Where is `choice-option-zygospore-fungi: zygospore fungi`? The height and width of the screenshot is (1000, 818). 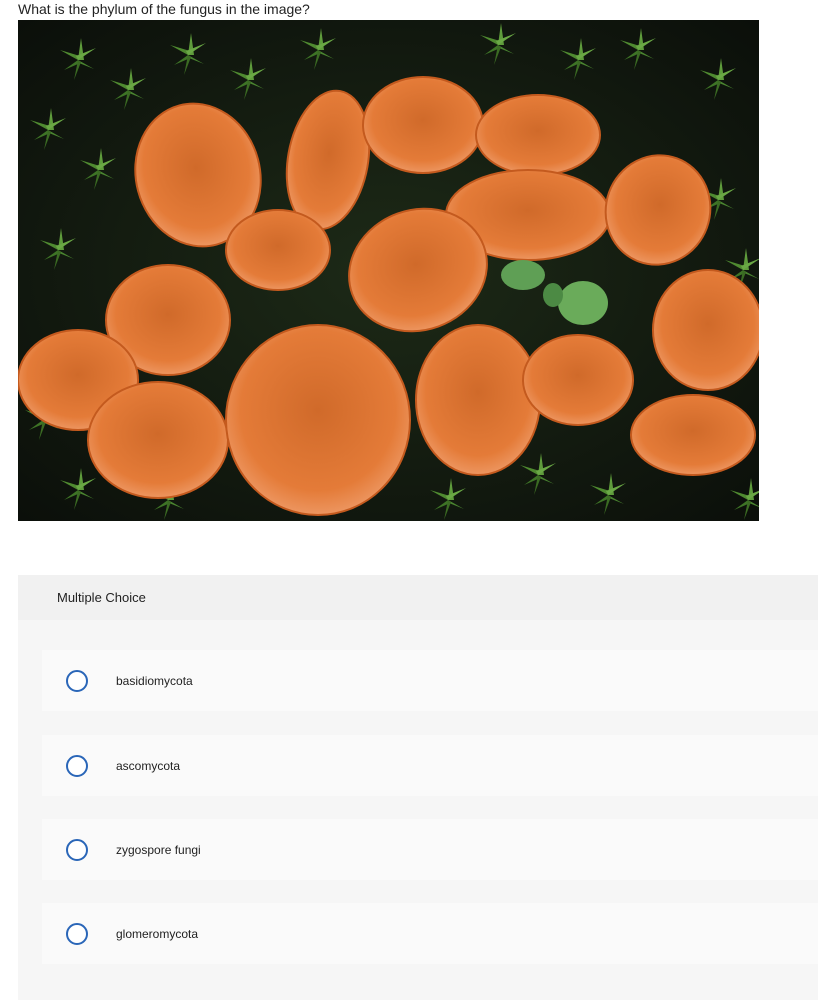 choice-option-zygospore-fungi: zygospore fungi is located at coordinates (430, 849).